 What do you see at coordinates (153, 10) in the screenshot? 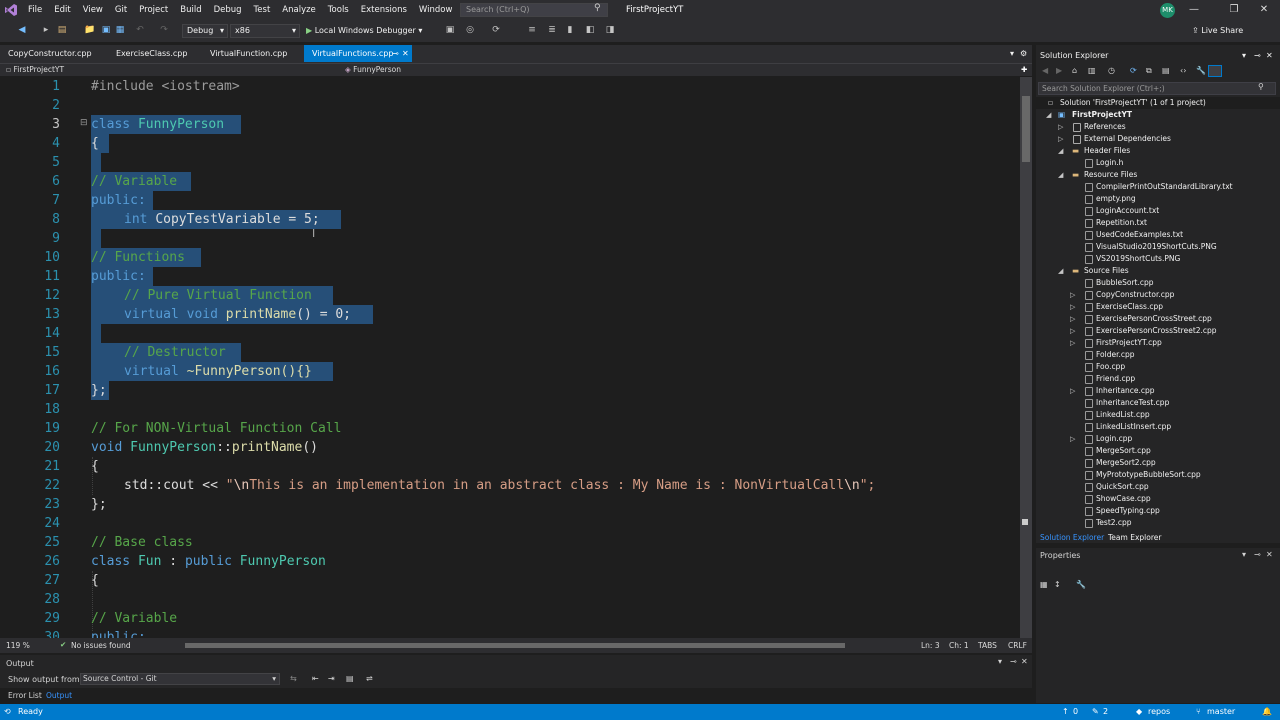
I see `menu-project: Project` at bounding box center [153, 10].